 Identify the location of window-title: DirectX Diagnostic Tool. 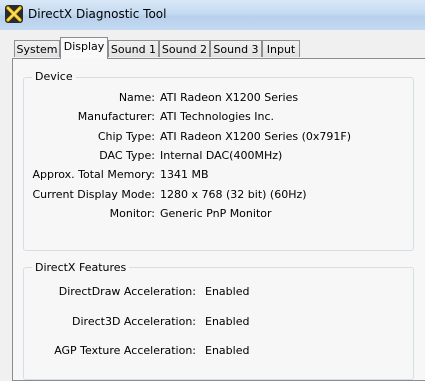
(97, 14).